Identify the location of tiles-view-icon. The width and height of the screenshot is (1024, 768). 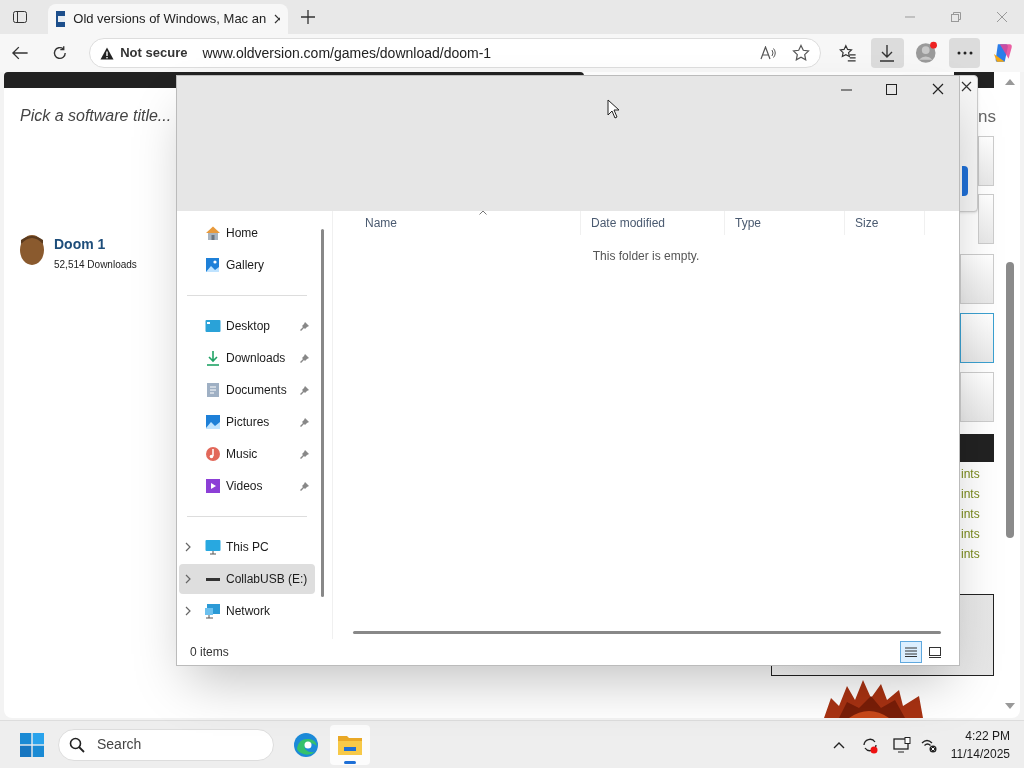
(935, 652).